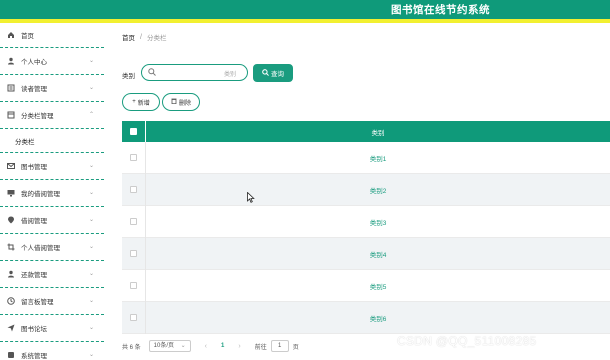  I want to click on add-button: + 新增, so click(141, 102).